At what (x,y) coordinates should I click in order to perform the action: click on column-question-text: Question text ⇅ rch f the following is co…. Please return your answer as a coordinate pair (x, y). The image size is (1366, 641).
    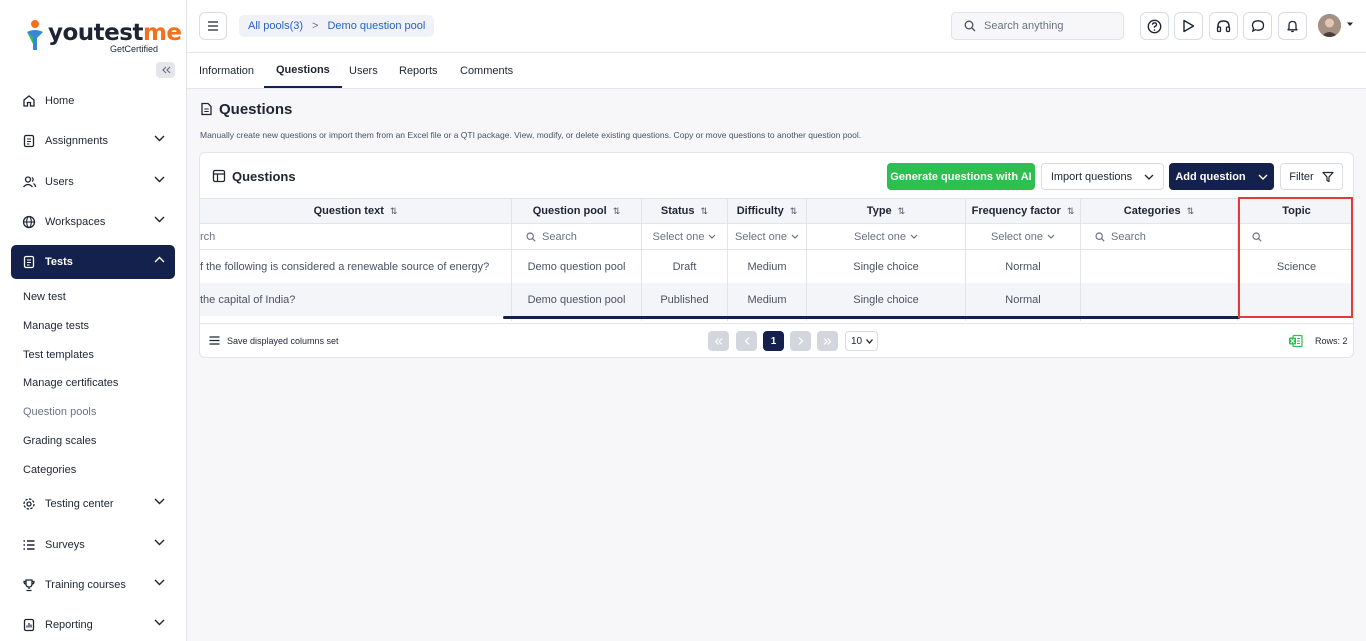
    Looking at the image, I should click on (356, 259).